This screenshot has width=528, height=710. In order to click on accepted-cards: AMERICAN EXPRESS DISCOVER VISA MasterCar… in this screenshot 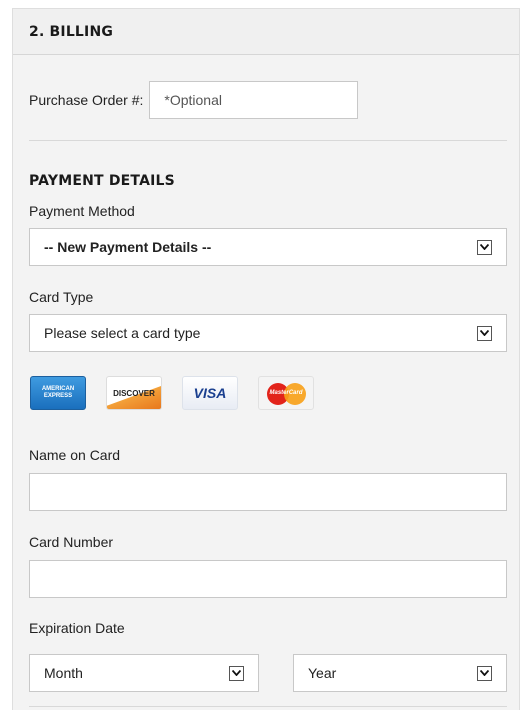, I will do `click(181, 393)`.